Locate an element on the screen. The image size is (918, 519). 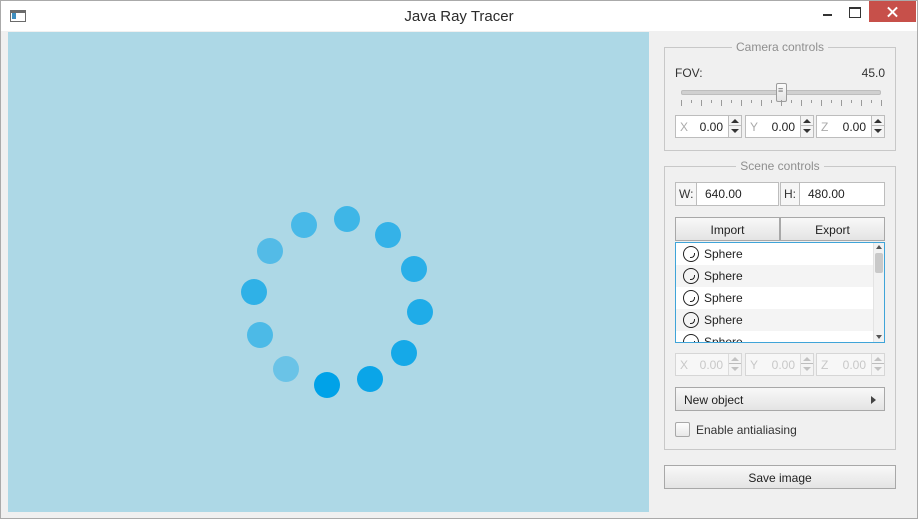
scroll-down-icon is located at coordinates (879, 337).